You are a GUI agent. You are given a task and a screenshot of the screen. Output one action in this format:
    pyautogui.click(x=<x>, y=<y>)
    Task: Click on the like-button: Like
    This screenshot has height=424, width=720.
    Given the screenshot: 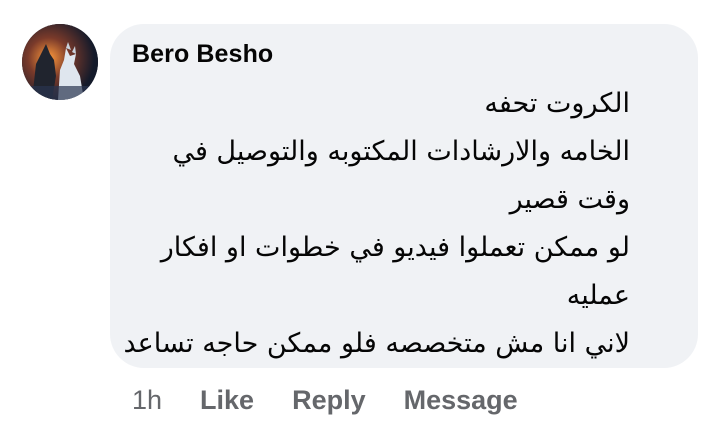 What is the action you would take?
    pyautogui.click(x=227, y=400)
    